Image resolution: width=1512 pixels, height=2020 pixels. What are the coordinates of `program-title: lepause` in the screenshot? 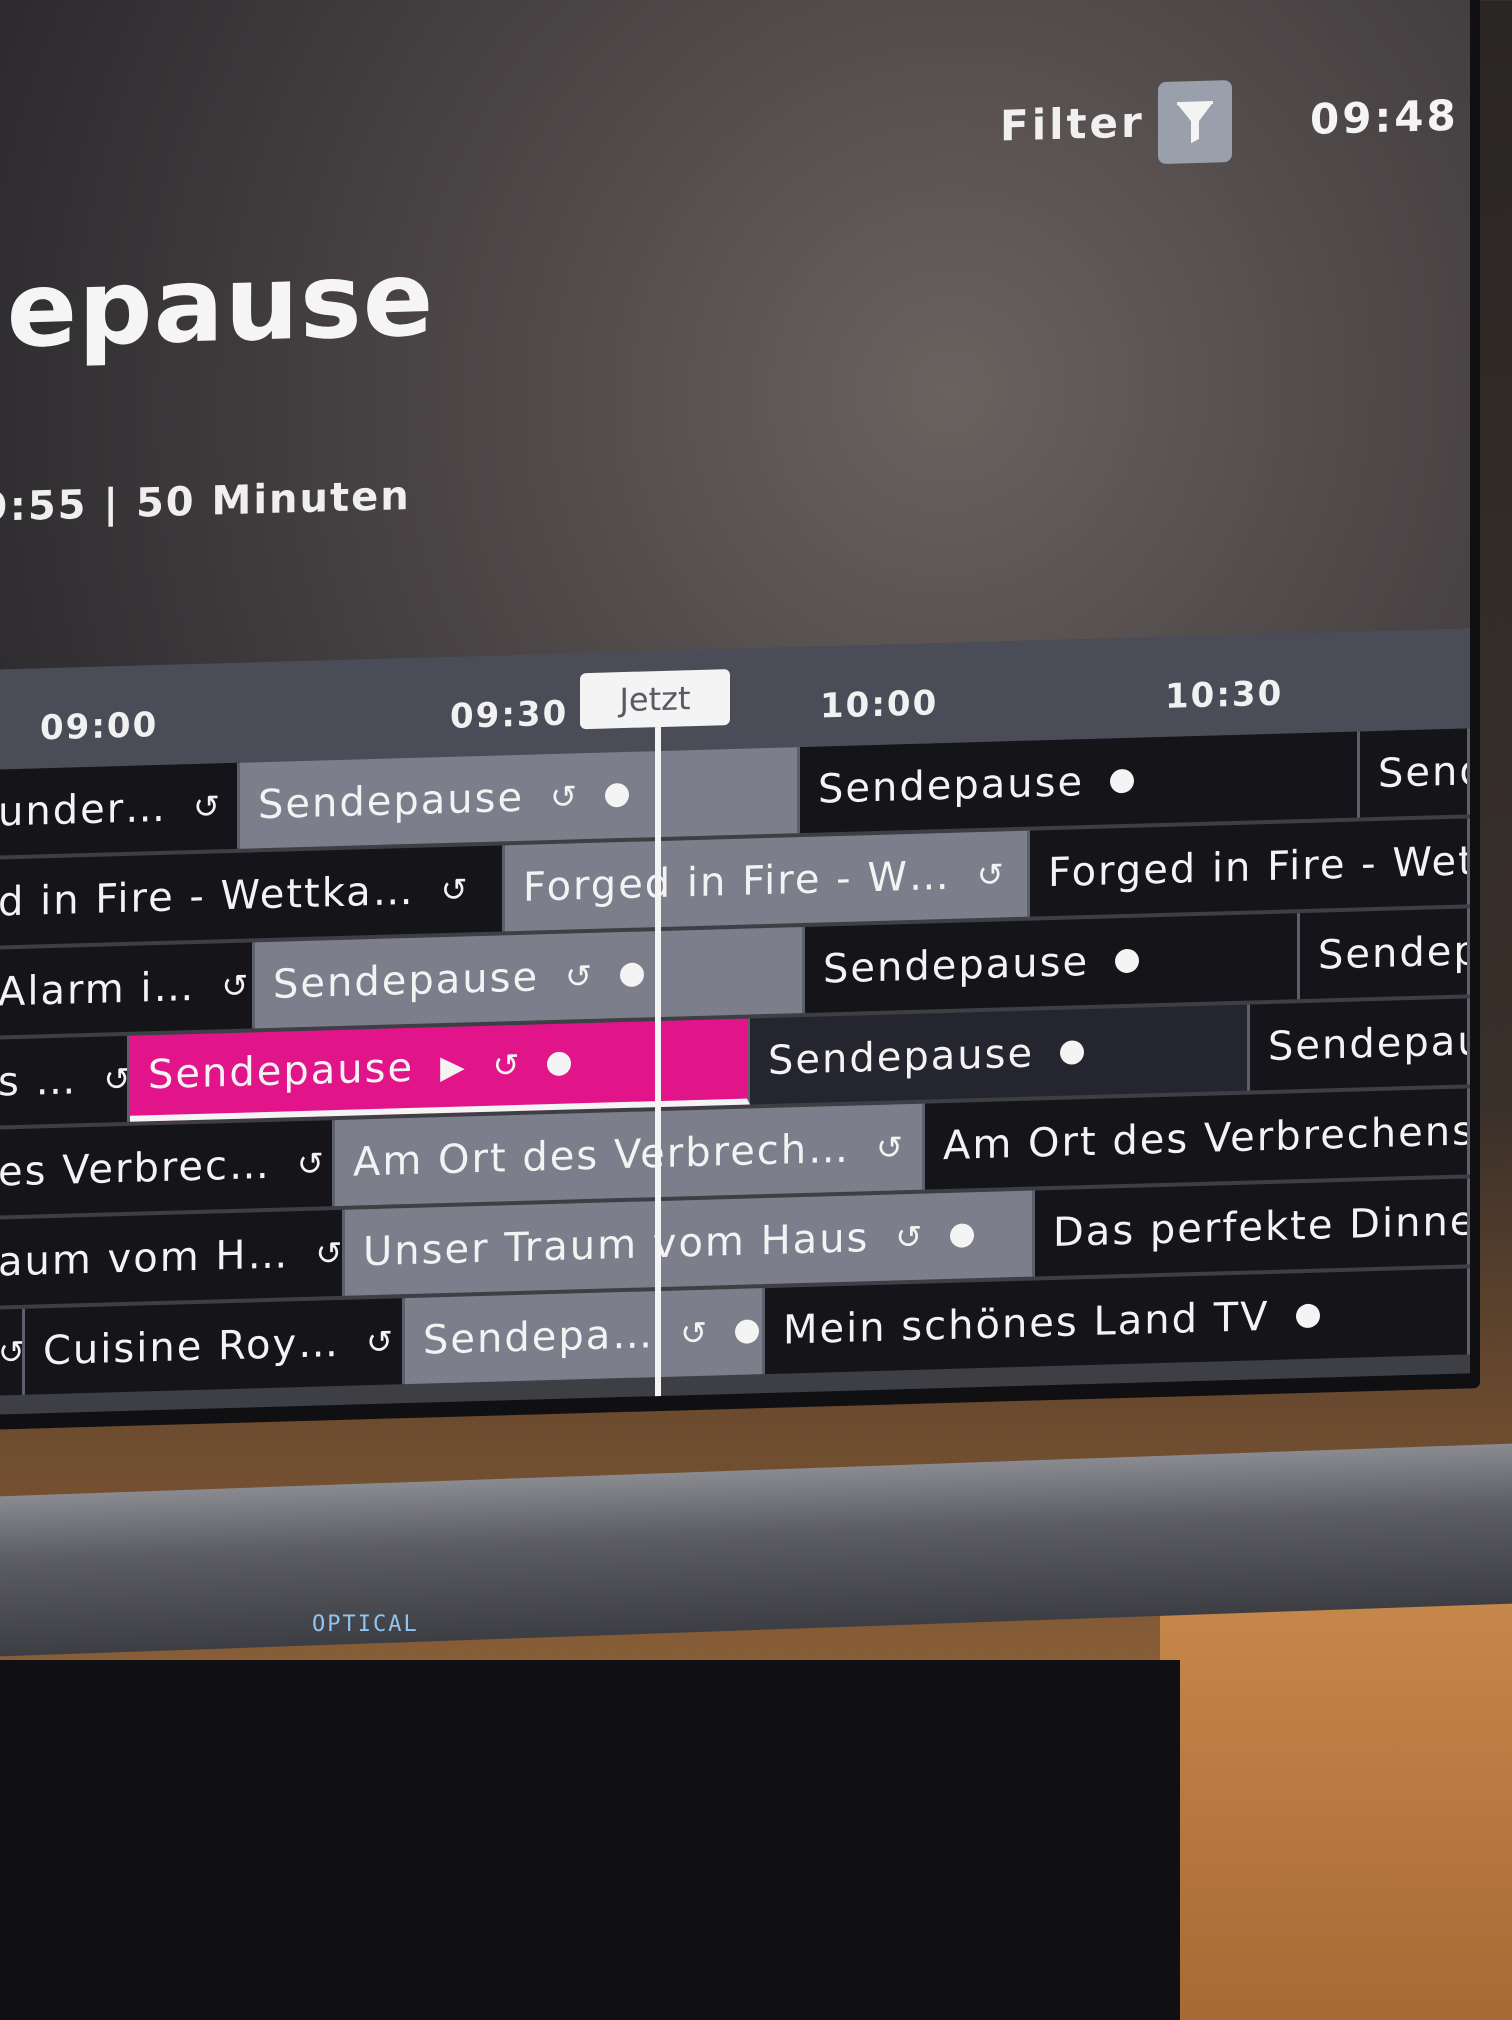 It's located at (217, 305).